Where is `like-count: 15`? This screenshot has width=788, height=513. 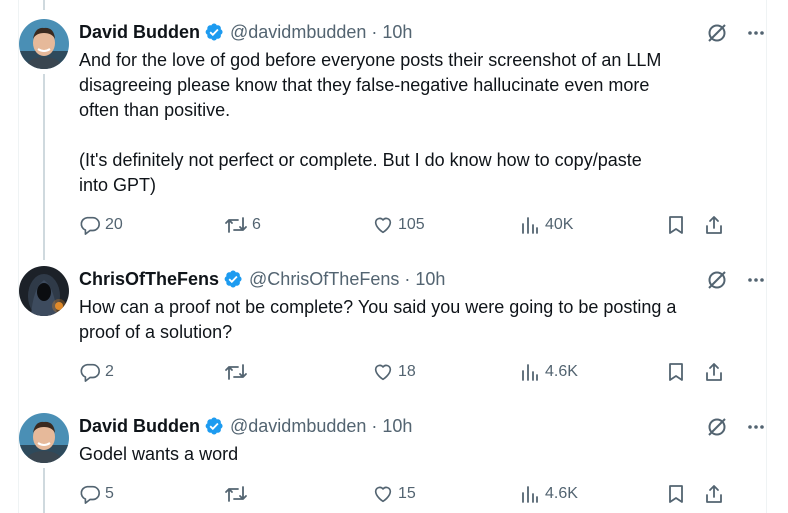
like-count: 15 is located at coordinates (407, 493).